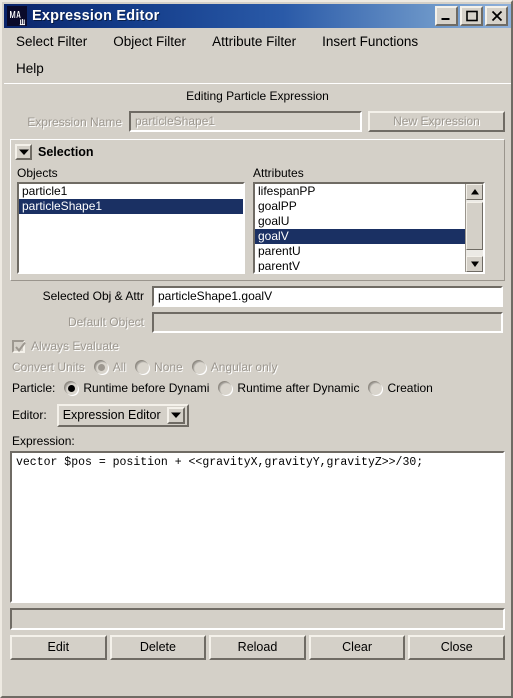 Image resolution: width=513 pixels, height=698 pixels. I want to click on scrollbar-thumb, so click(474, 226).